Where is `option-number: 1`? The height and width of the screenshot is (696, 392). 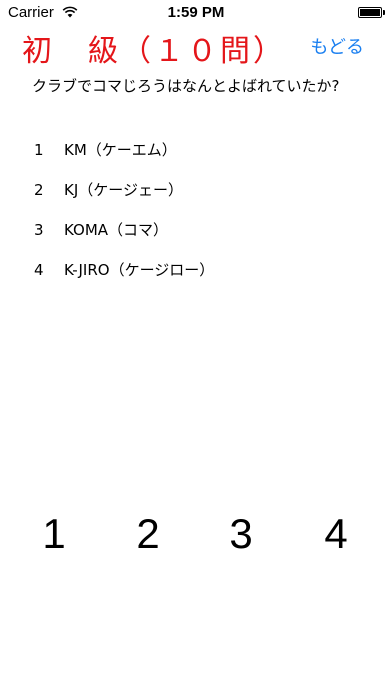 option-number: 1 is located at coordinates (39, 150).